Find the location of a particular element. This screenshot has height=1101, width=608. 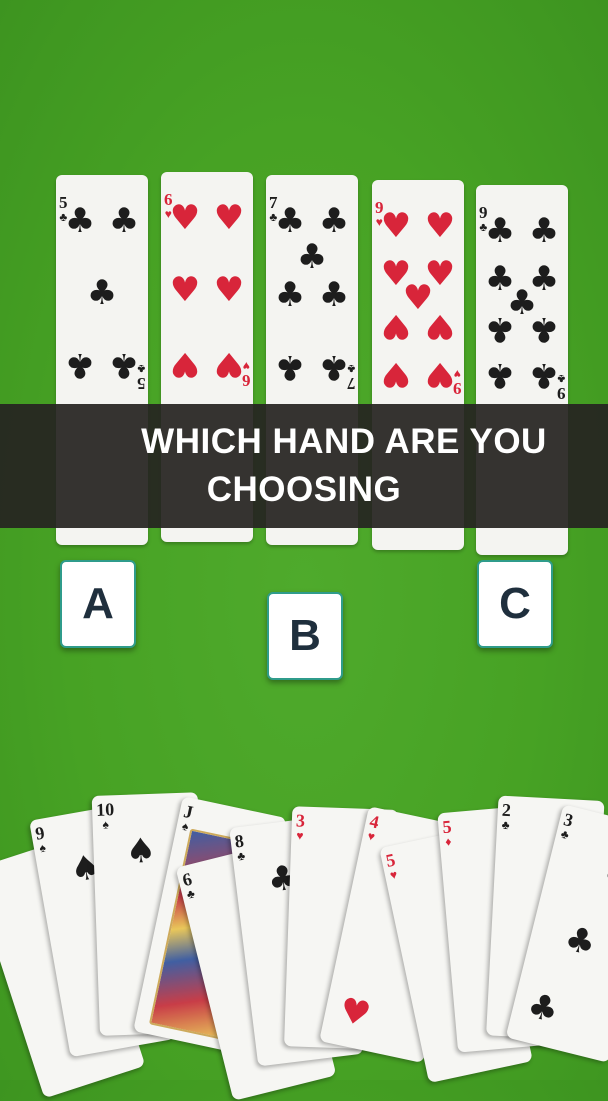

card-corner: 9 ♠ is located at coordinates (40, 839).